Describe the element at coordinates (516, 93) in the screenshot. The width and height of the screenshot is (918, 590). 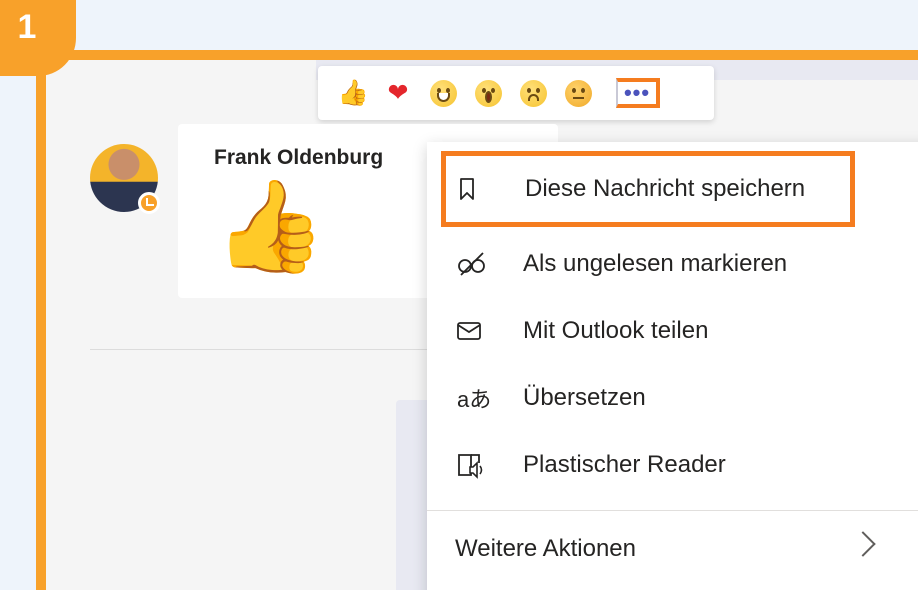
I see `reaction-bar: 👍 ❤ •••` at that location.